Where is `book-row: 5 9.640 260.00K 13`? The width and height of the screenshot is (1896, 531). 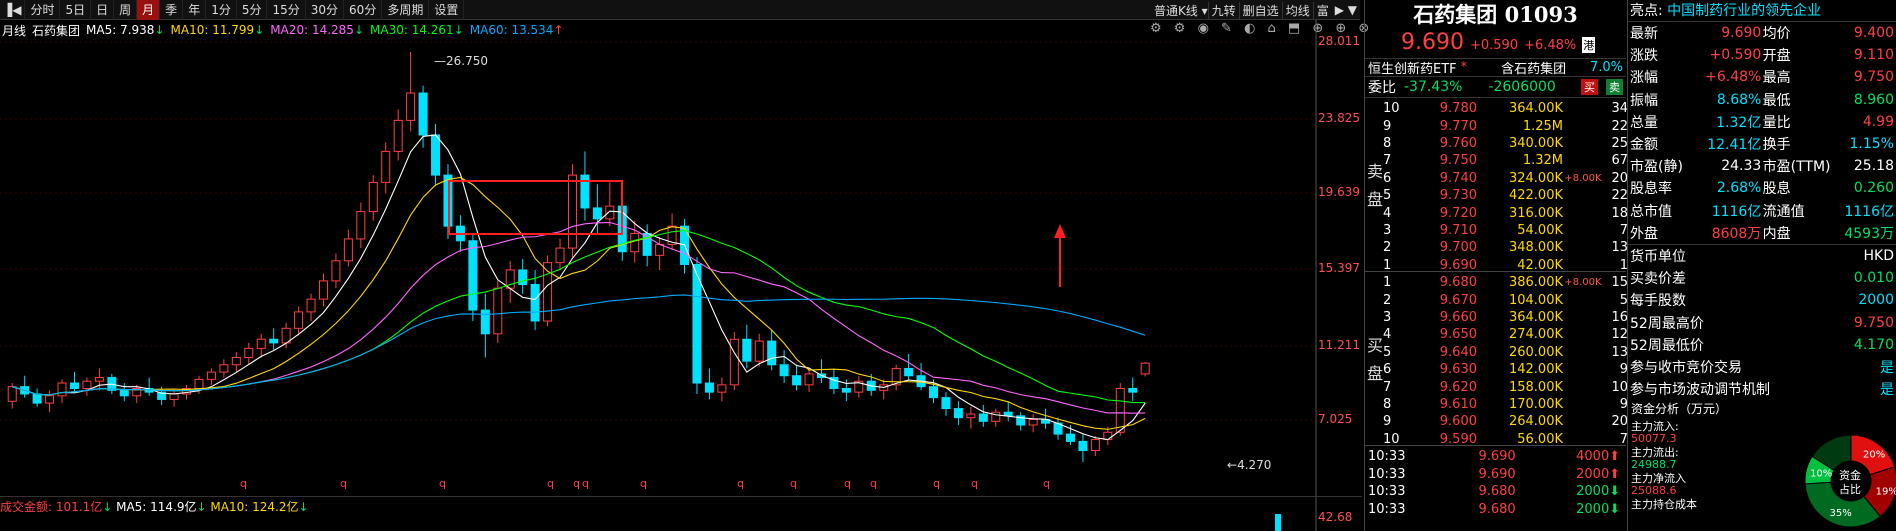 book-row: 5 9.640 260.00K 13 is located at coordinates (1505, 352).